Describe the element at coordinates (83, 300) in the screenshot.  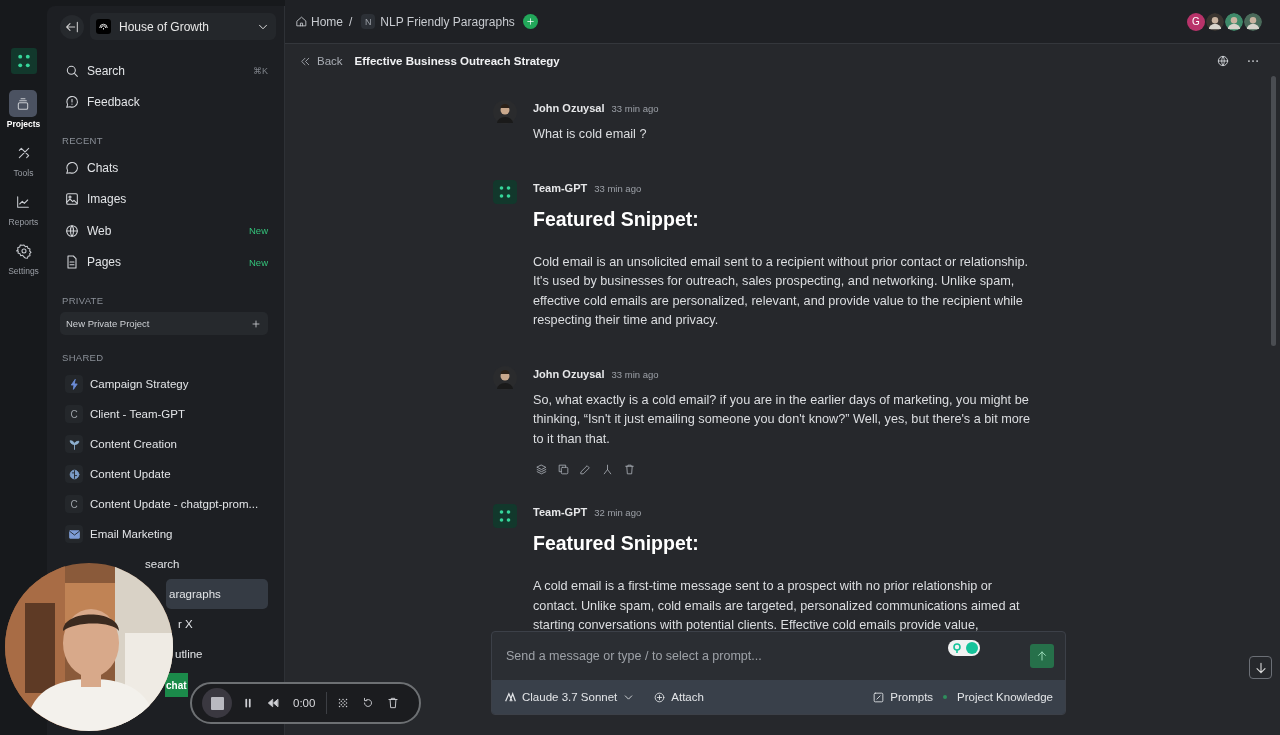
I see `section-heading: PRIVATE` at that location.